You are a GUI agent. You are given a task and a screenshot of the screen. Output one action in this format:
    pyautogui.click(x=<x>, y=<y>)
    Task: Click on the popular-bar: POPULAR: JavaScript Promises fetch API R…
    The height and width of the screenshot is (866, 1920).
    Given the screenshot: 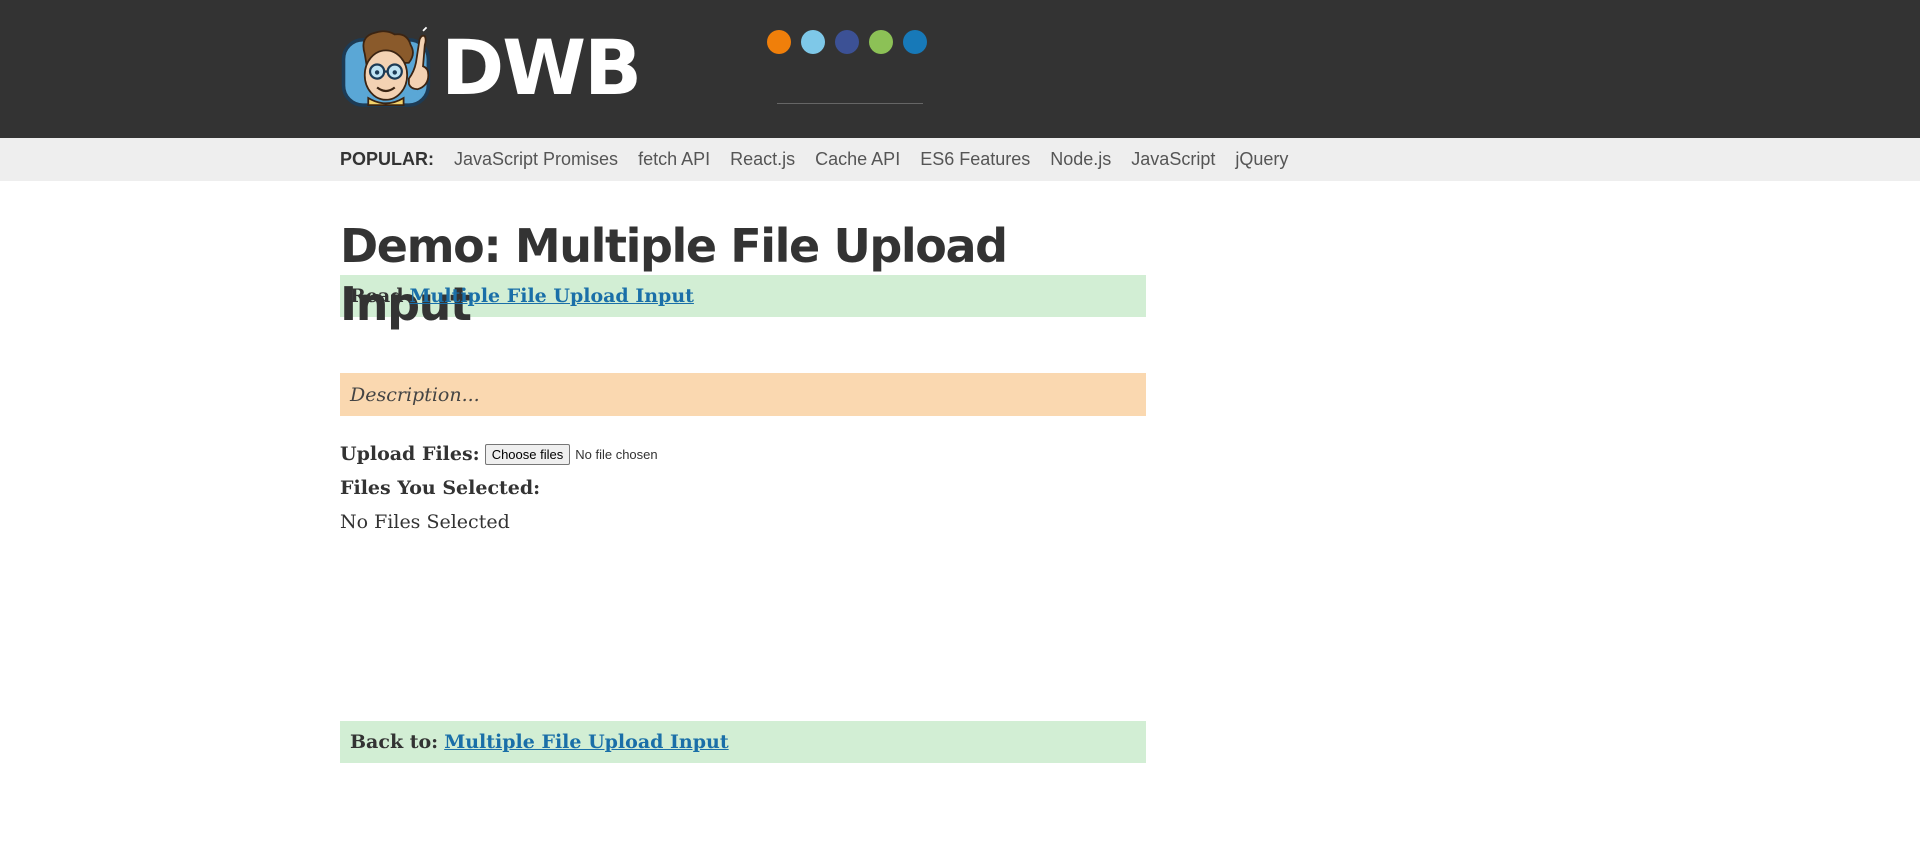 What is the action you would take?
    pyautogui.click(x=960, y=159)
    